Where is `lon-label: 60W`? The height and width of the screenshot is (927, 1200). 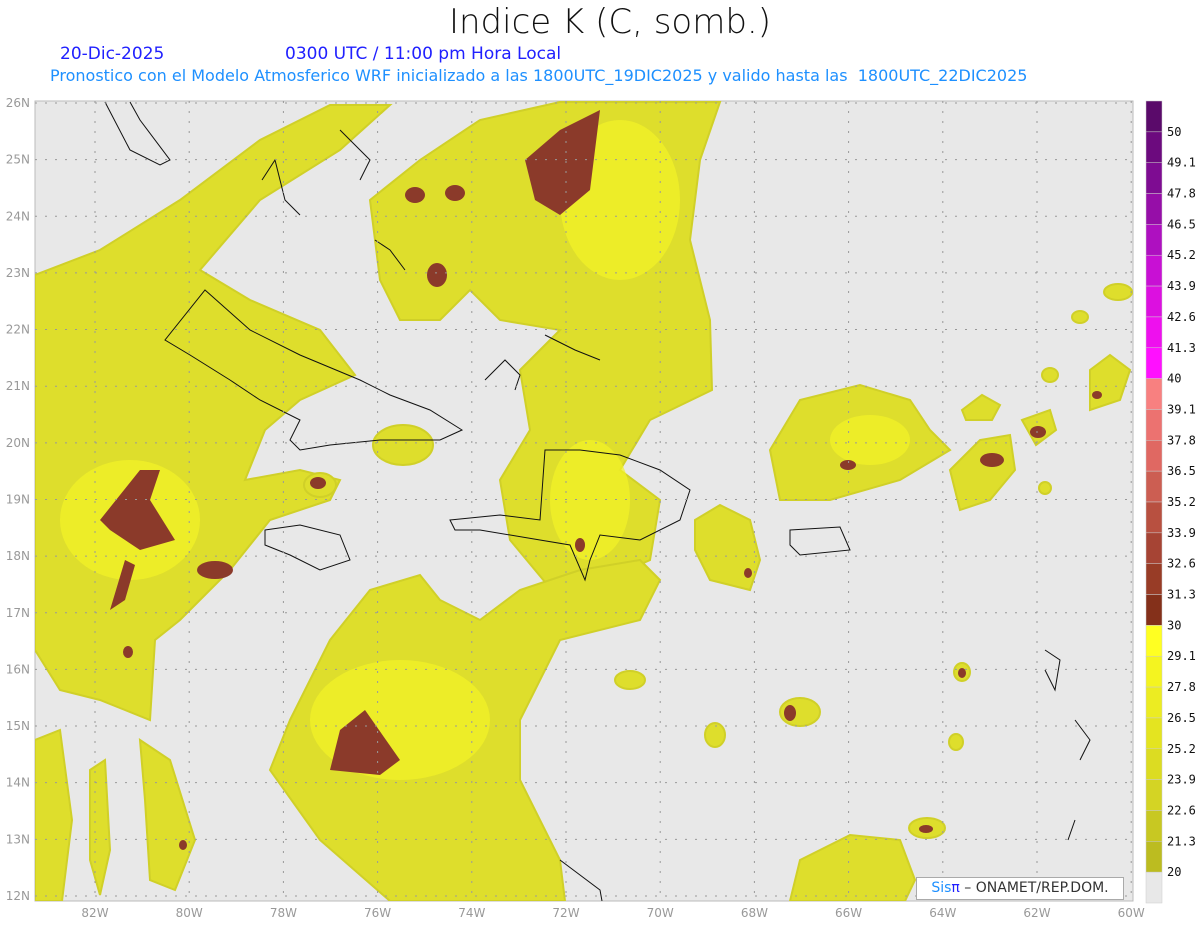 lon-label: 60W is located at coordinates (1131, 913).